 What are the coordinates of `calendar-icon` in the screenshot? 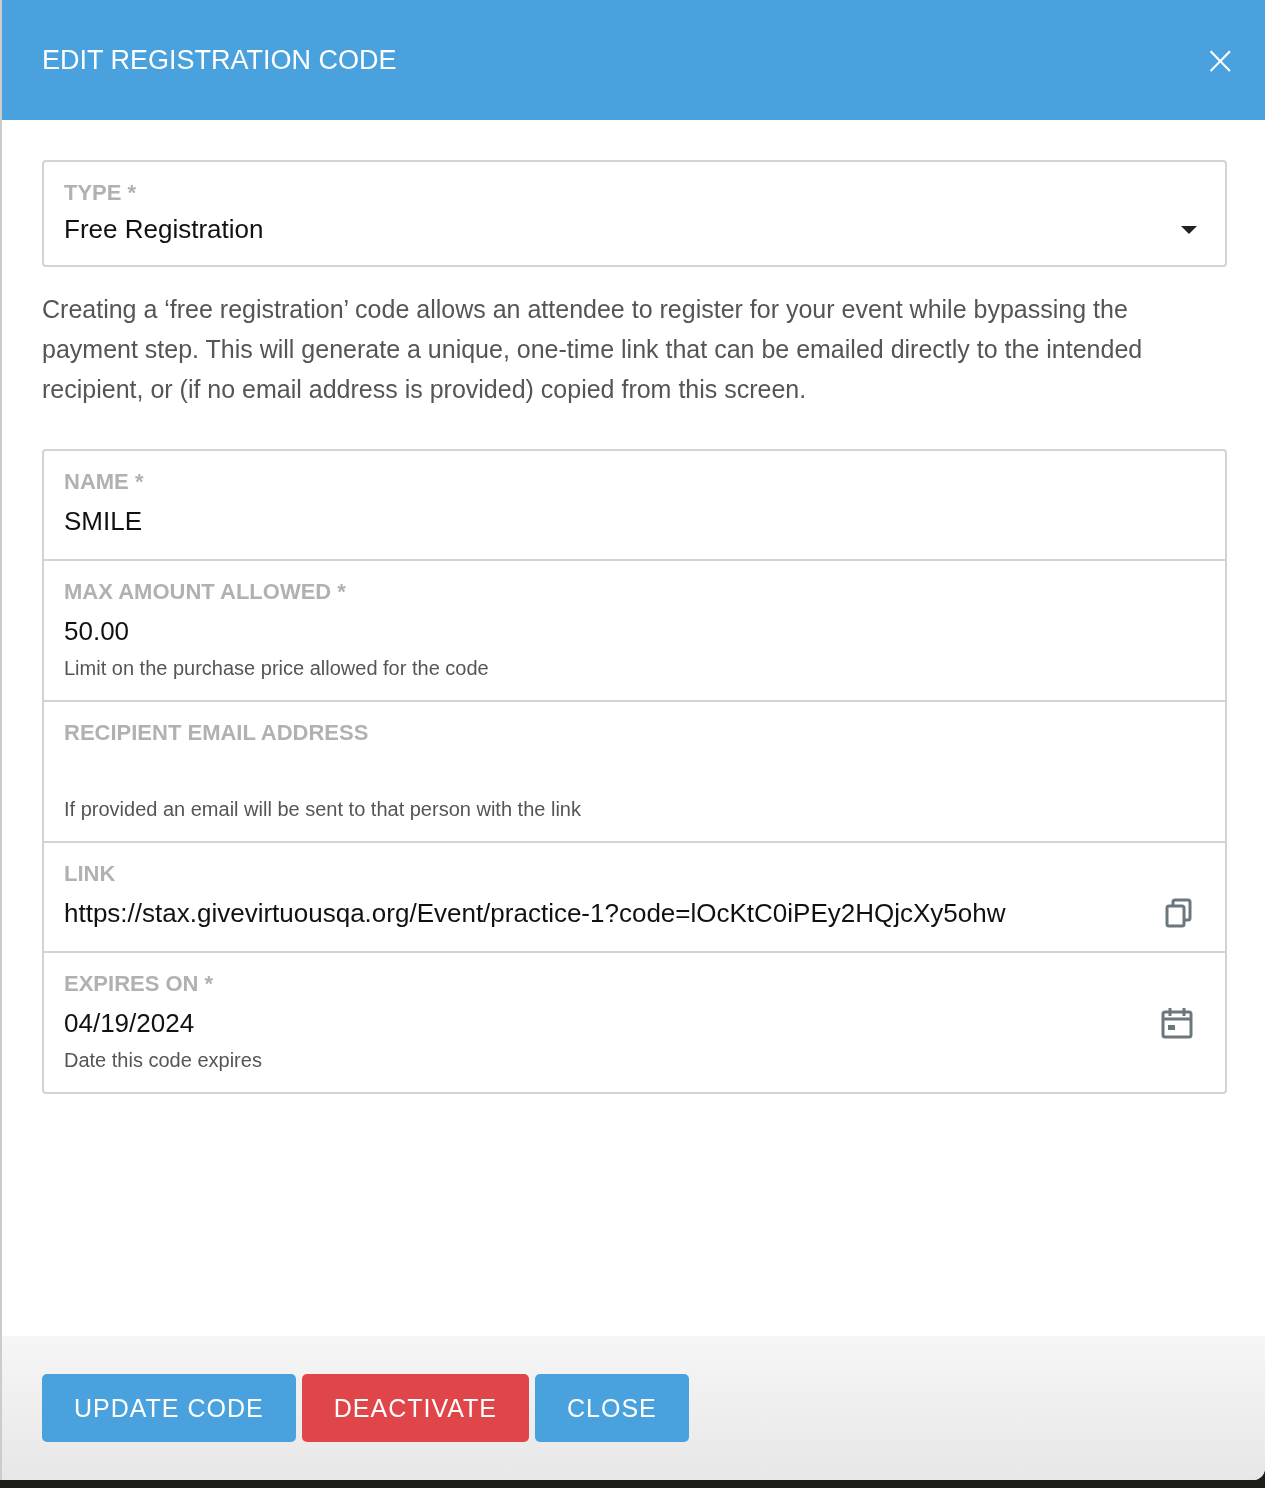 It's located at (1177, 1023).